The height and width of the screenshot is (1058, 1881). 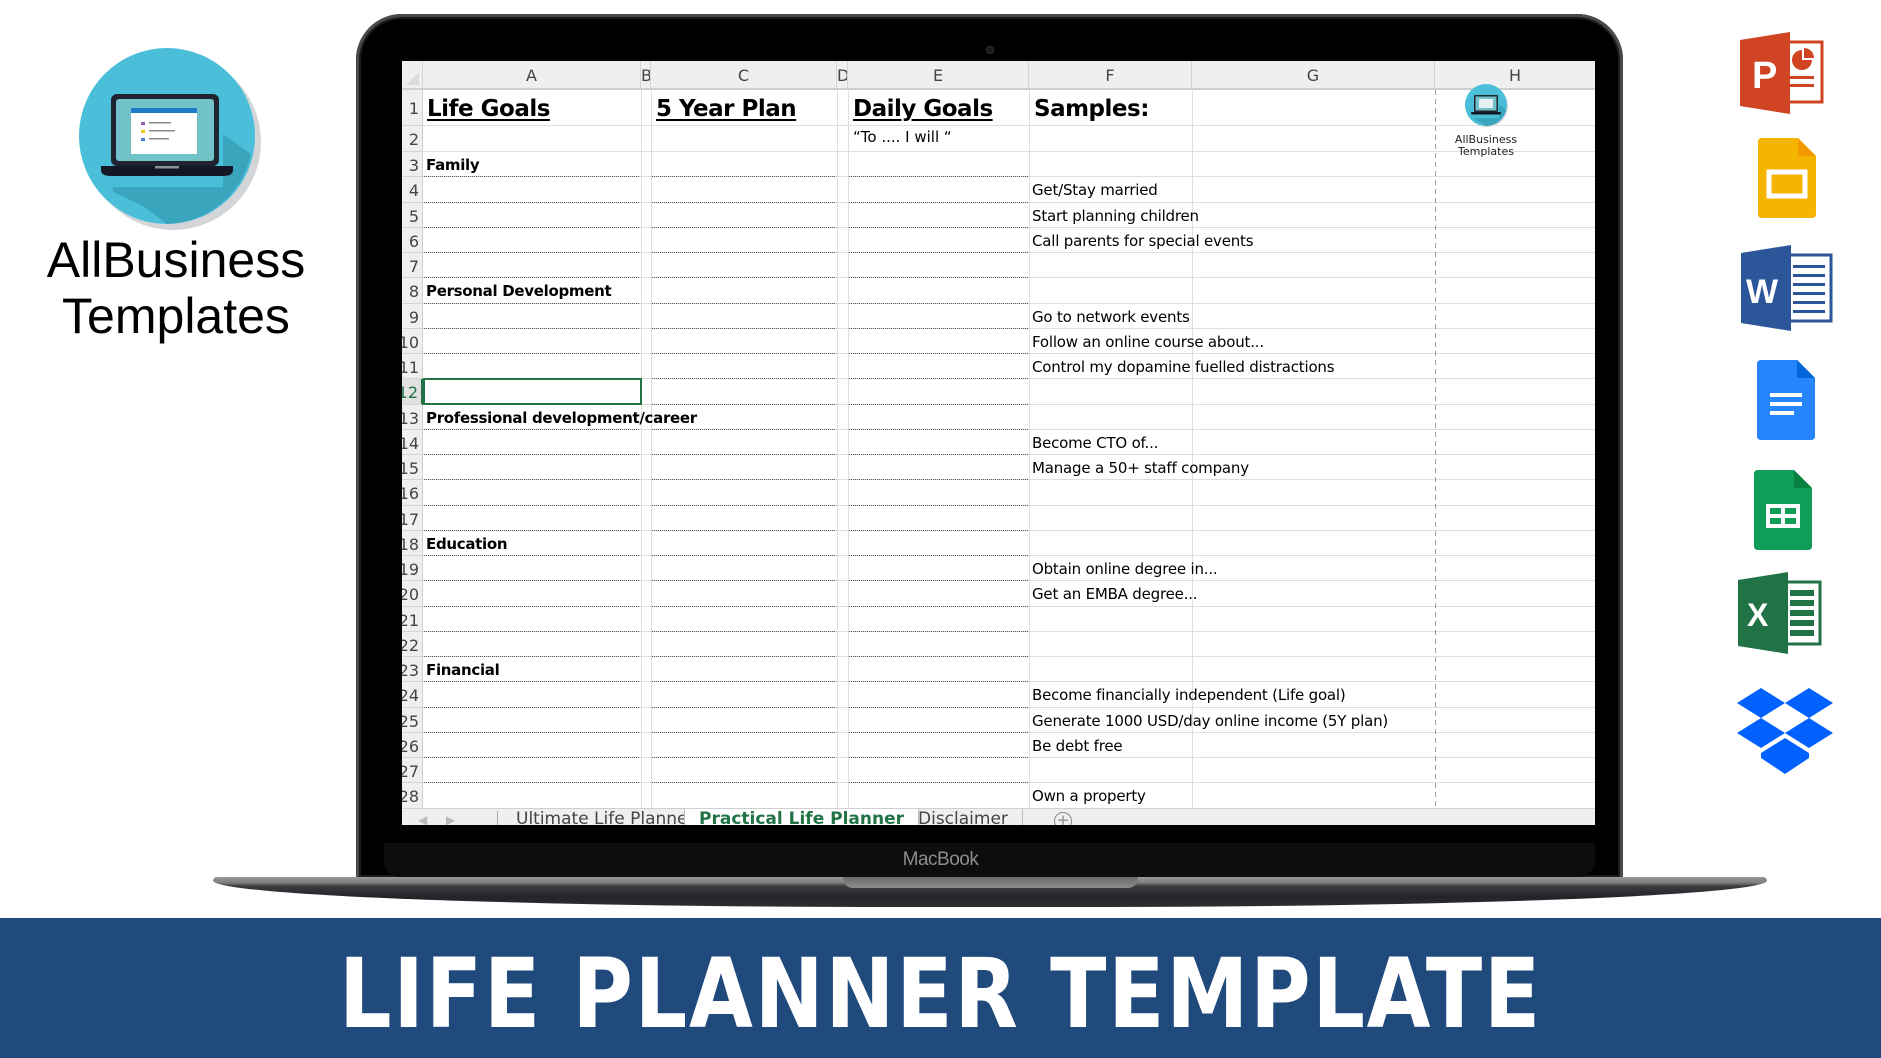 I want to click on column-header-b: B, so click(x=646, y=74).